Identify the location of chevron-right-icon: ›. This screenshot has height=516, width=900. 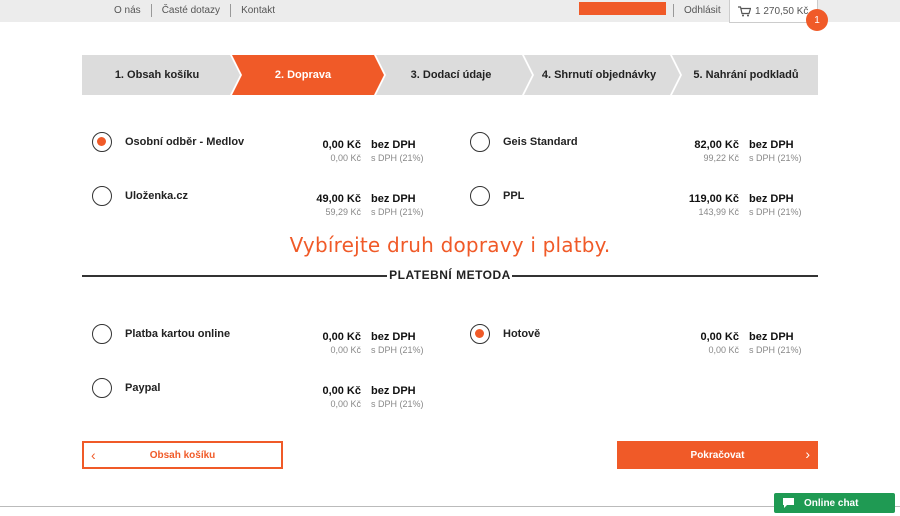
(807, 454).